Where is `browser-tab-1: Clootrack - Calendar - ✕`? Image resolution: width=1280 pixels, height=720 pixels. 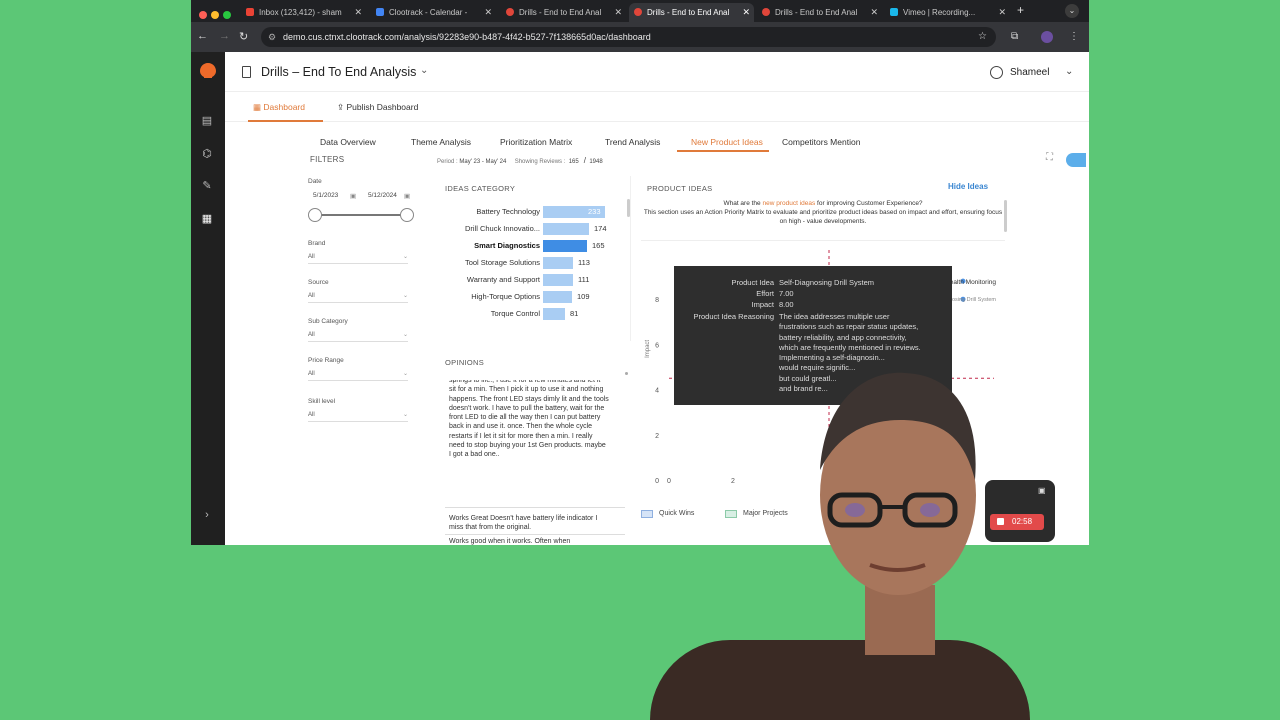 browser-tab-1: Clootrack - Calendar - ✕ is located at coordinates (433, 12).